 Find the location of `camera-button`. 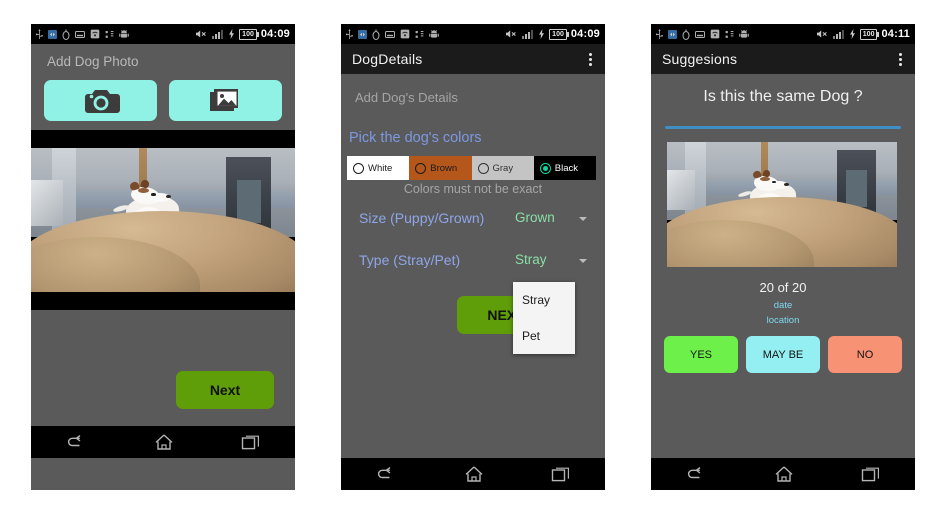

camera-button is located at coordinates (100, 100).